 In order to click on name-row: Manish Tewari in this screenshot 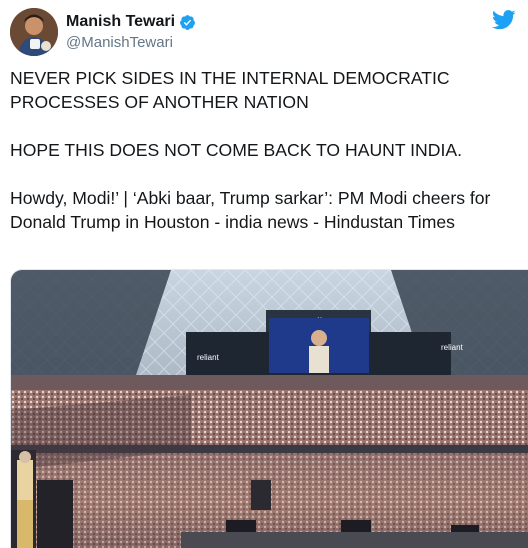, I will do `click(131, 22)`.